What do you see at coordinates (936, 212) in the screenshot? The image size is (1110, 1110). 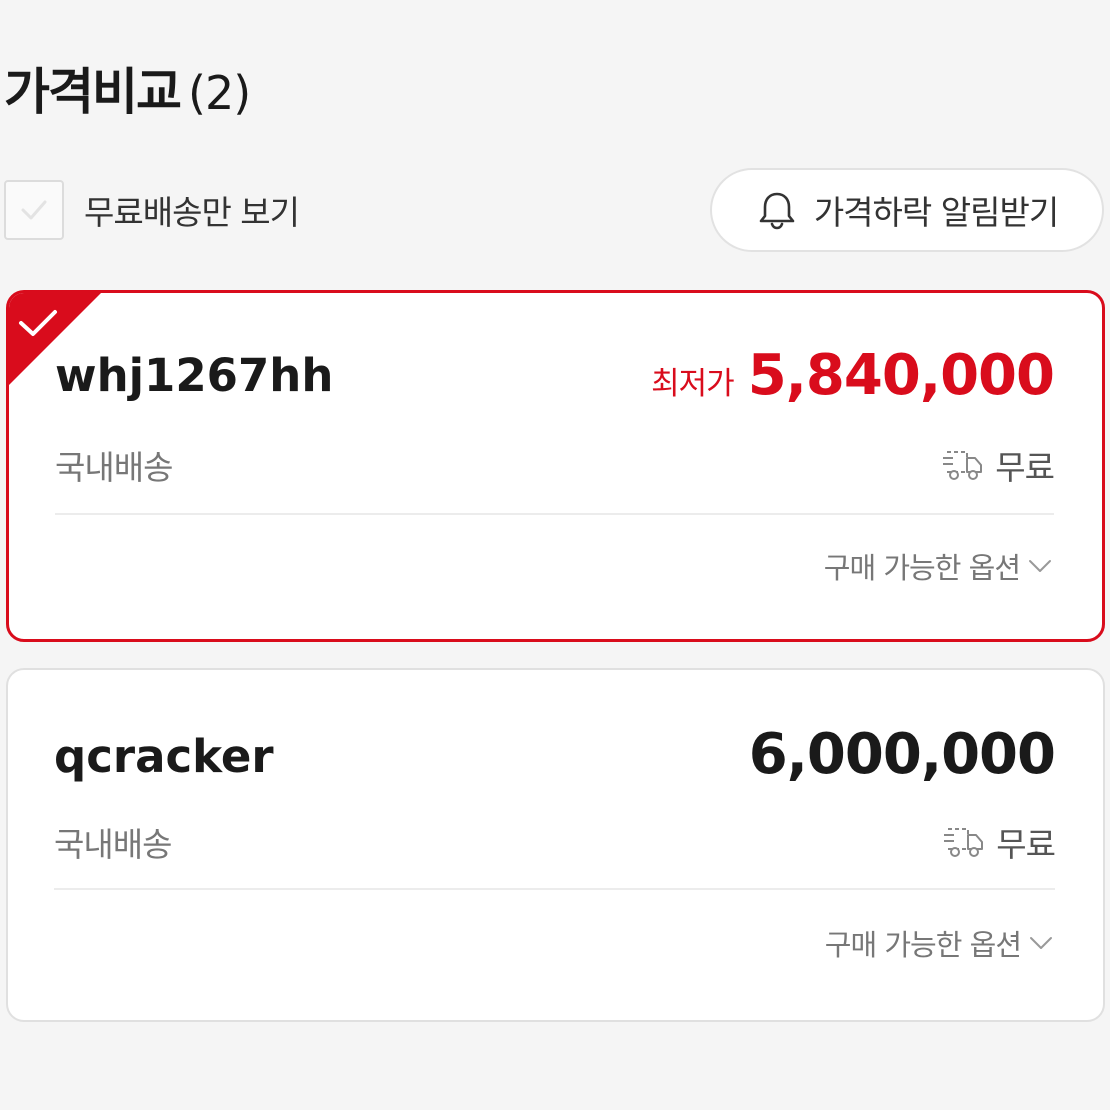 I see `price-drop-alert-label: 가격하락 알림받기` at bounding box center [936, 212].